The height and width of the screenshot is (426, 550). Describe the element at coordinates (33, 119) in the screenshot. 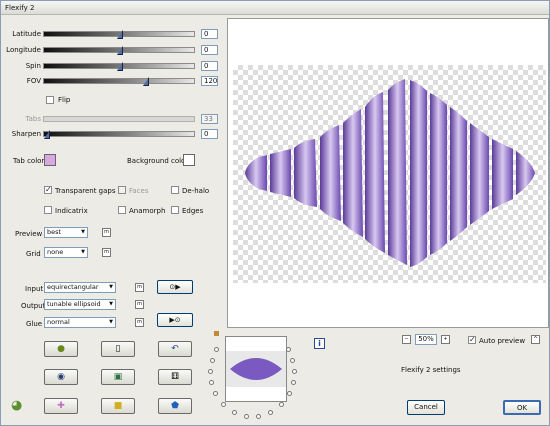

I see `tabs-label: Tabs` at that location.